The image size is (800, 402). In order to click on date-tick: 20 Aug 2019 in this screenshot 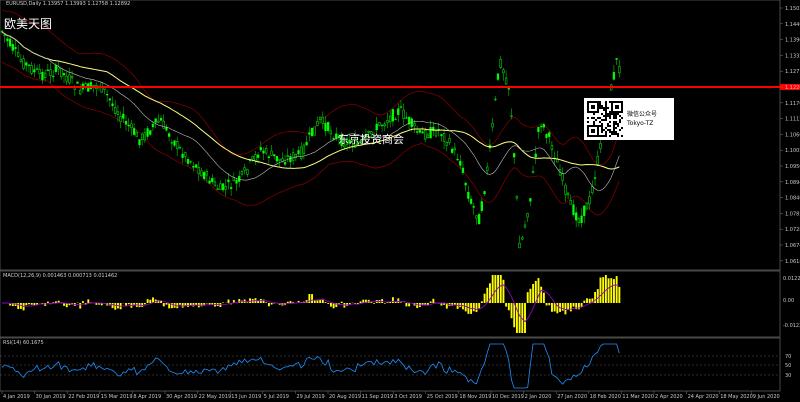, I will do `click(345, 397)`.